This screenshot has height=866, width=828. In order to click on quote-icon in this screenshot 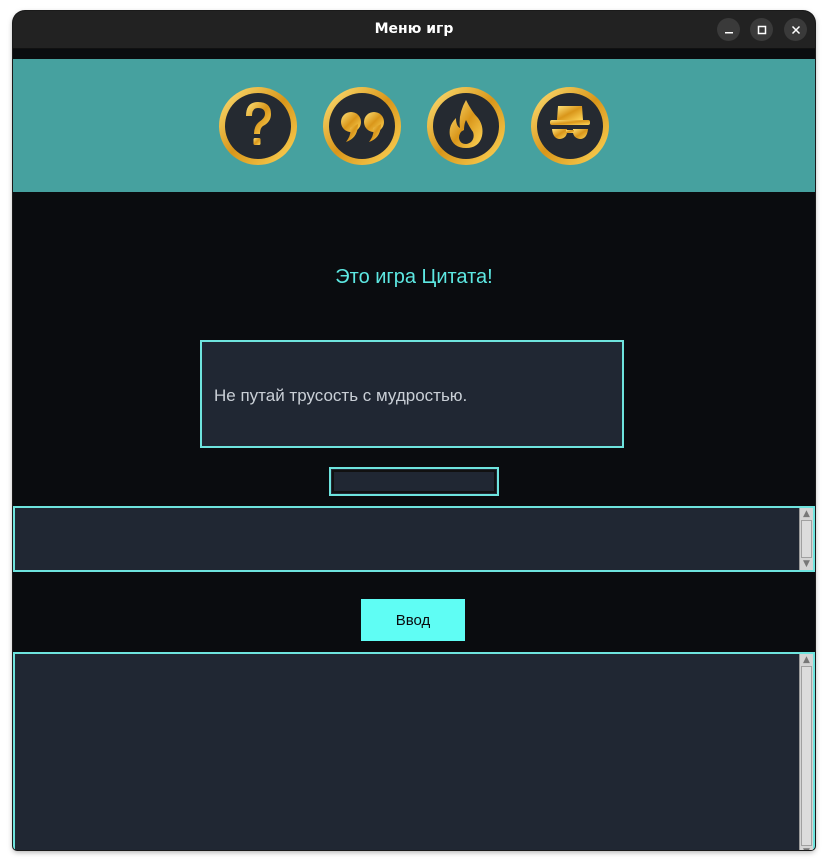, I will do `click(362, 126)`.